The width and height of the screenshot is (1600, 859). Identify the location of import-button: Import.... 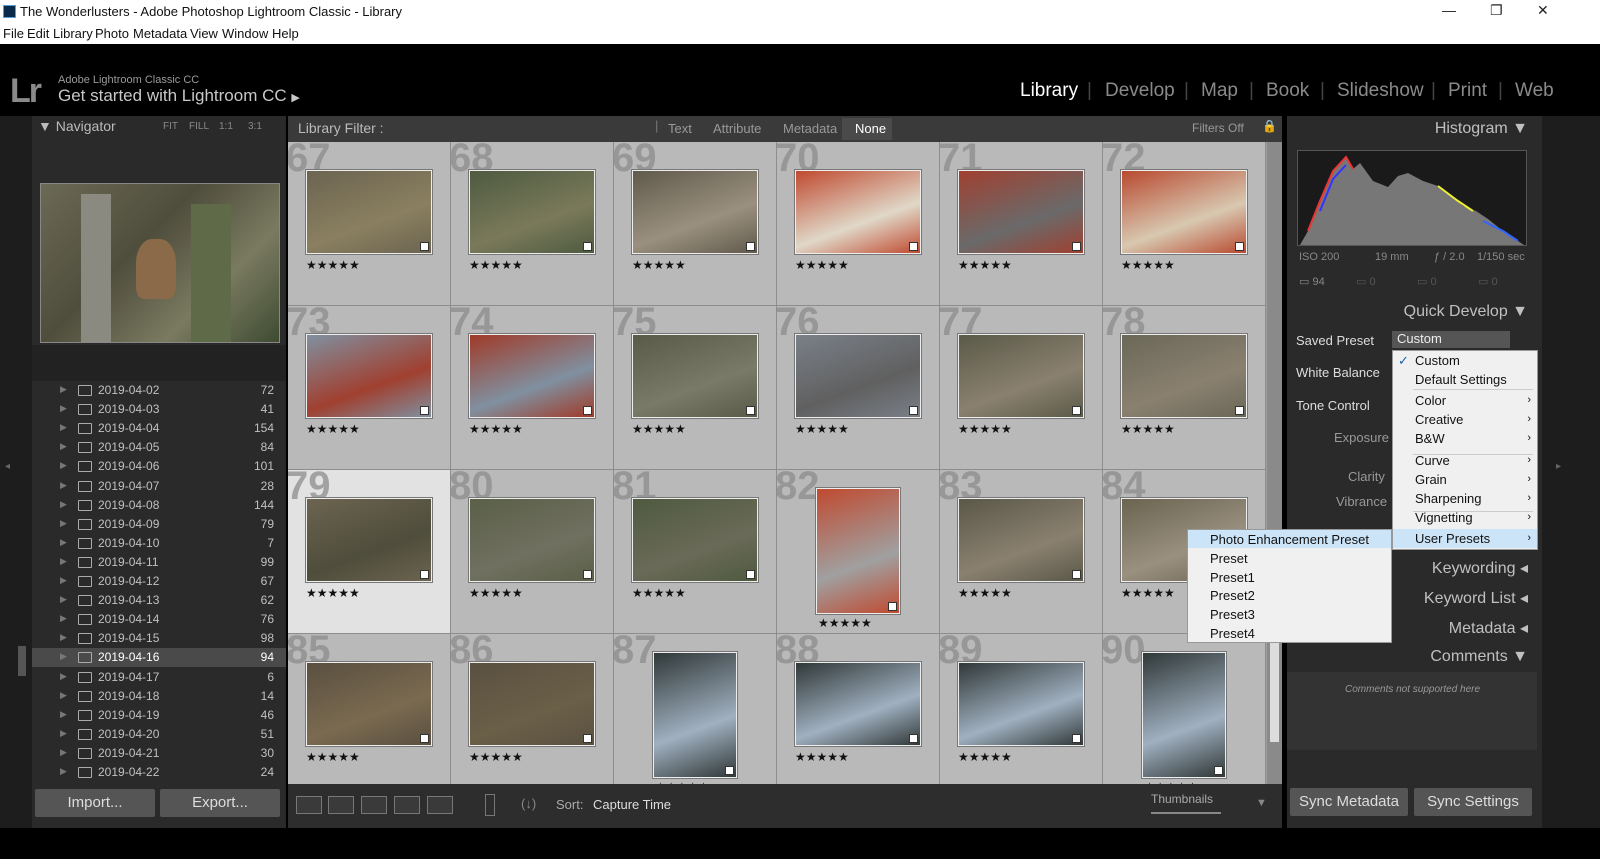
(95, 803).